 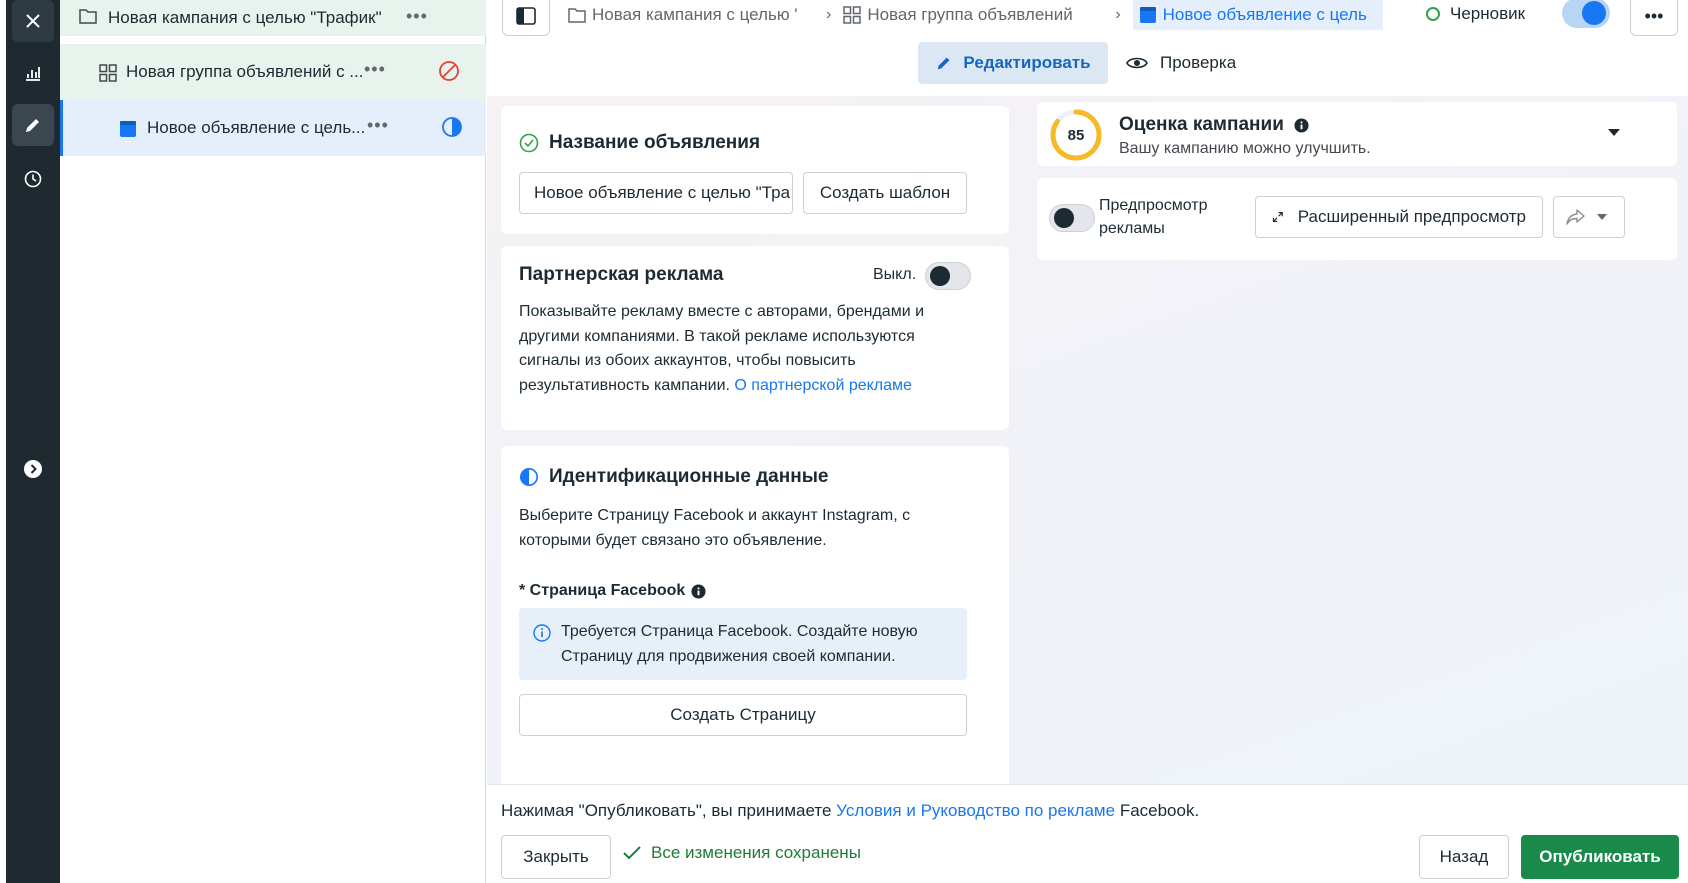 I want to click on draft-status: Черновик, so click(x=1475, y=14).